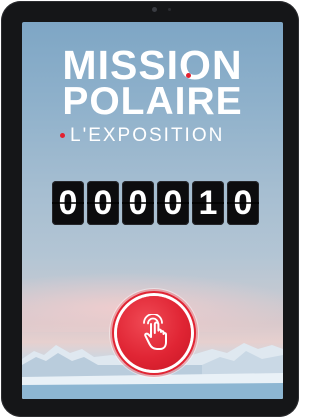 The width and height of the screenshot is (320, 419). Describe the element at coordinates (62, 135) in the screenshot. I see `subtitle-accent-dot` at that location.